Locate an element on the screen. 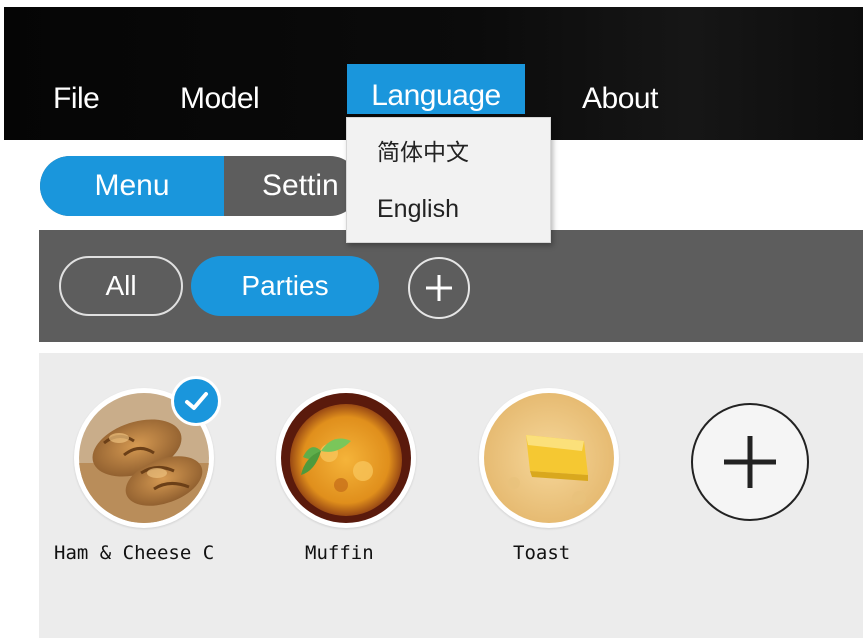 This screenshot has width=867, height=638. item-muffin is located at coordinates (346, 458).